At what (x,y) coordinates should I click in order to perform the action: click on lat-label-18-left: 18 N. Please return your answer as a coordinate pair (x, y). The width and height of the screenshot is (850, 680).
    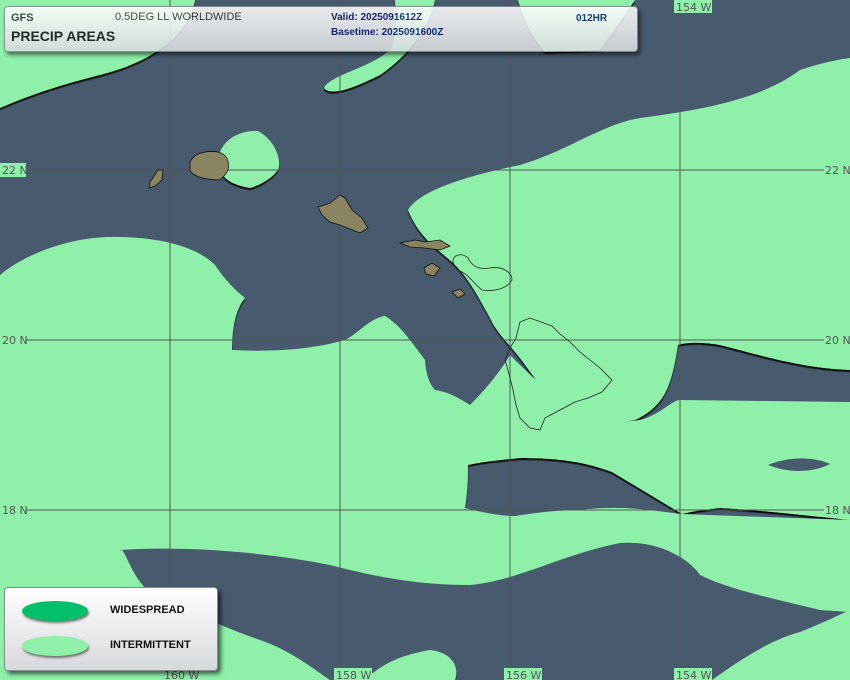
    Looking at the image, I should click on (15, 510).